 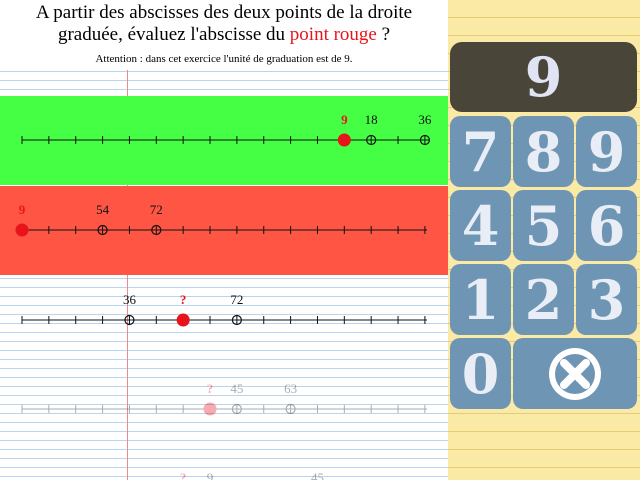 I want to click on key-0: 0, so click(x=480, y=373).